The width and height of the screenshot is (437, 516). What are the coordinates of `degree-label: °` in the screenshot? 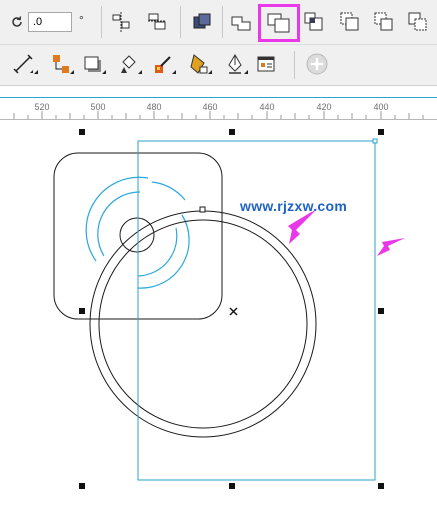 It's located at (81, 20).